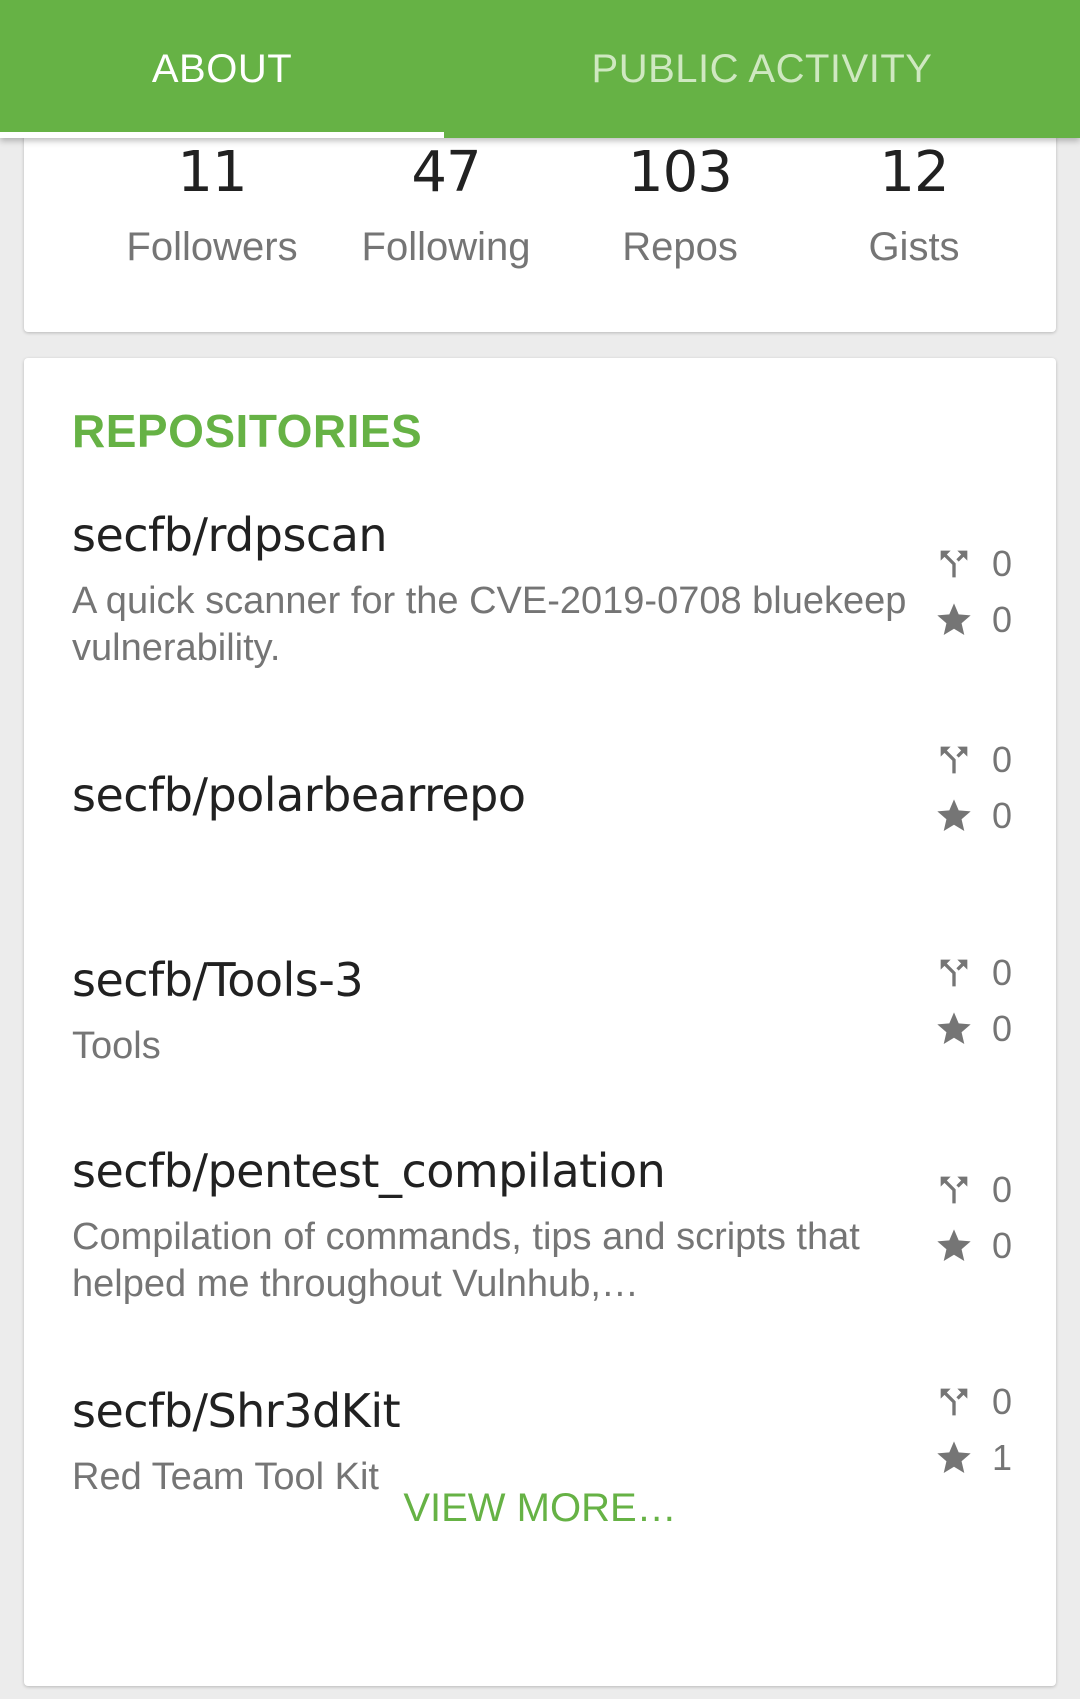  I want to click on tab-indicator, so click(222, 135).